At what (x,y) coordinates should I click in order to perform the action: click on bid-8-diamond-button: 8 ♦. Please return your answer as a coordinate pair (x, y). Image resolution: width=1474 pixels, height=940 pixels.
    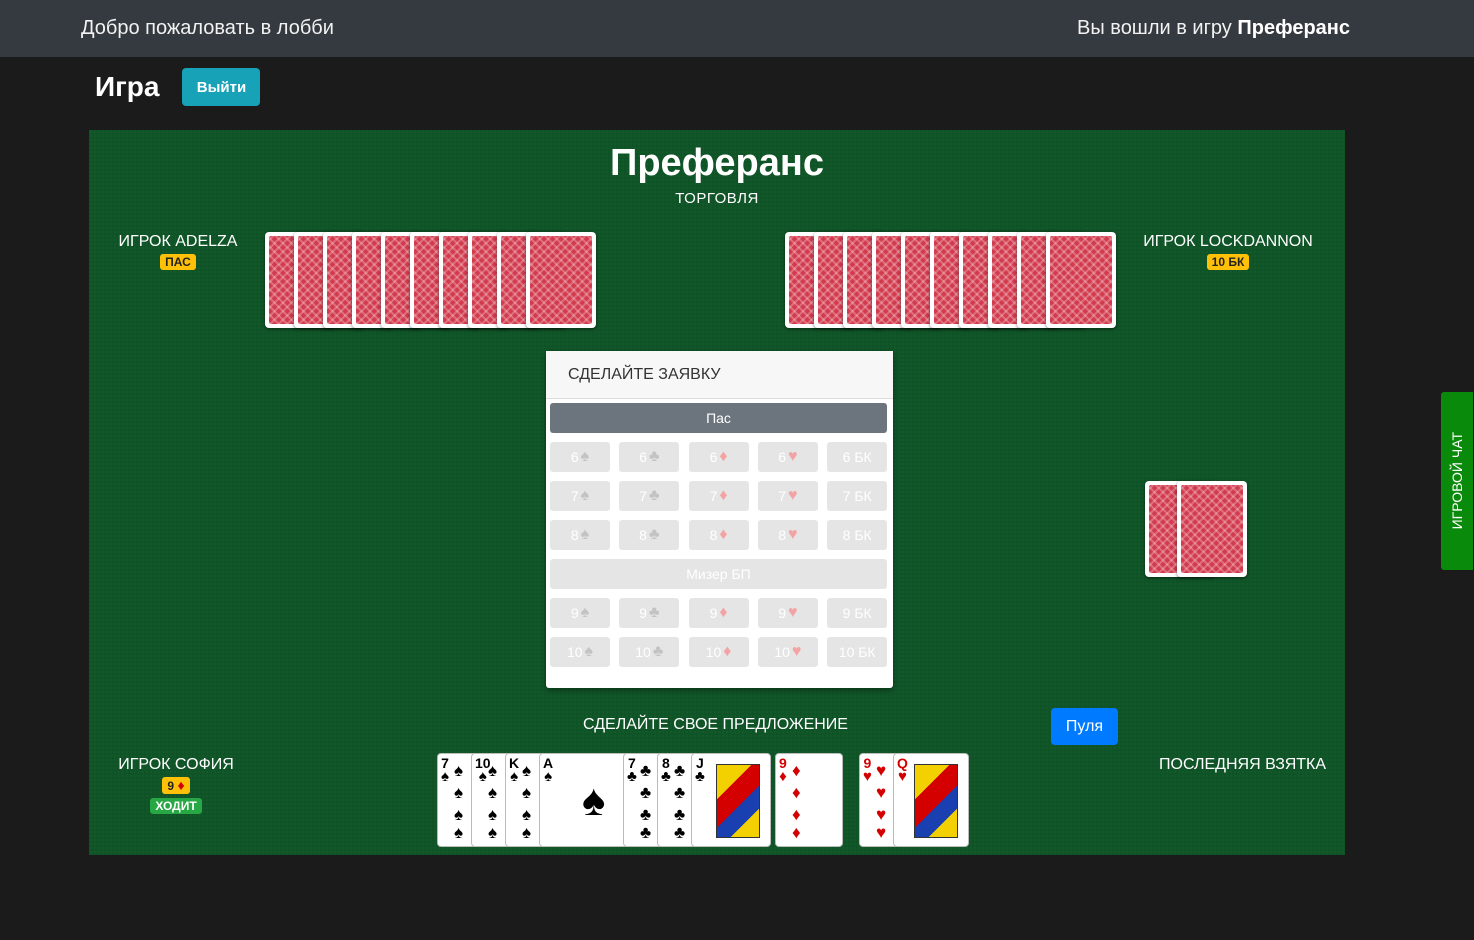
    Looking at the image, I should click on (718, 535).